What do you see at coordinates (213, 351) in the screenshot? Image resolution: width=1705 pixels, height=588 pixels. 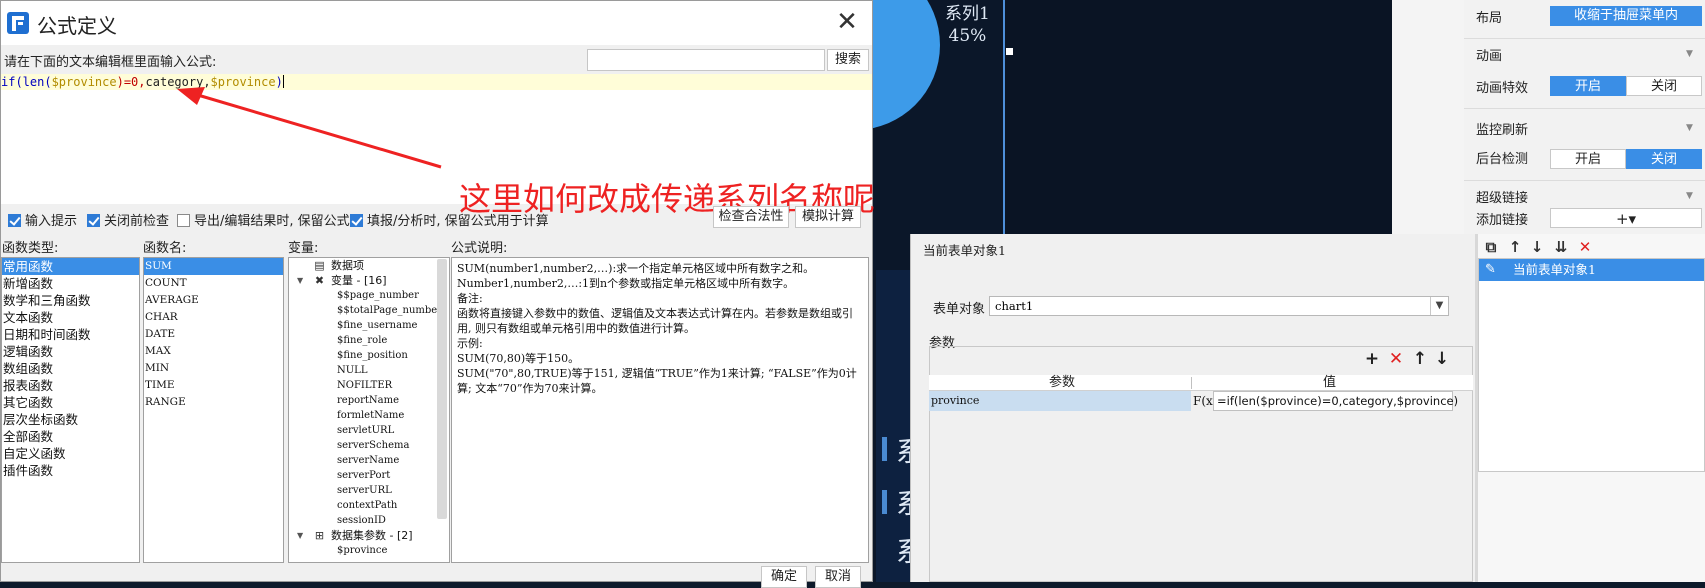 I see `fn-name-item: MAX` at bounding box center [213, 351].